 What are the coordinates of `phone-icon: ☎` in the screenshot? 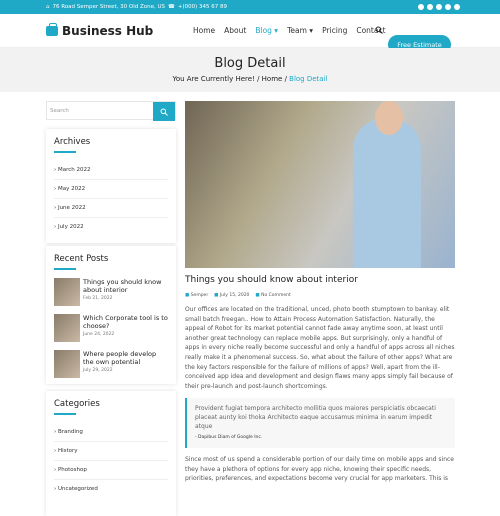 It's located at (171, 7).